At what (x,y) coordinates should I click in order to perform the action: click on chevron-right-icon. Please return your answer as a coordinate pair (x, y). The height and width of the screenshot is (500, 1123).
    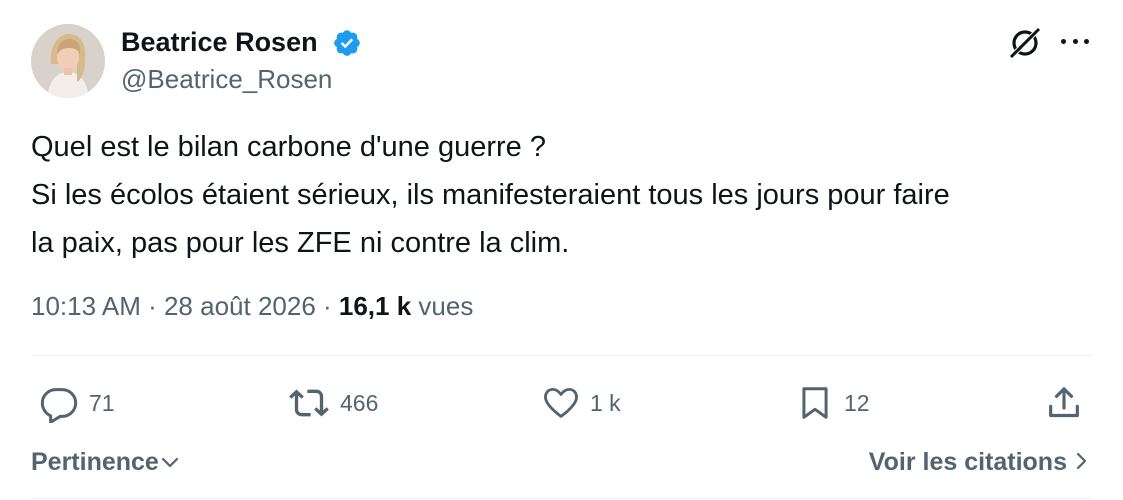
    Looking at the image, I should click on (1077, 462).